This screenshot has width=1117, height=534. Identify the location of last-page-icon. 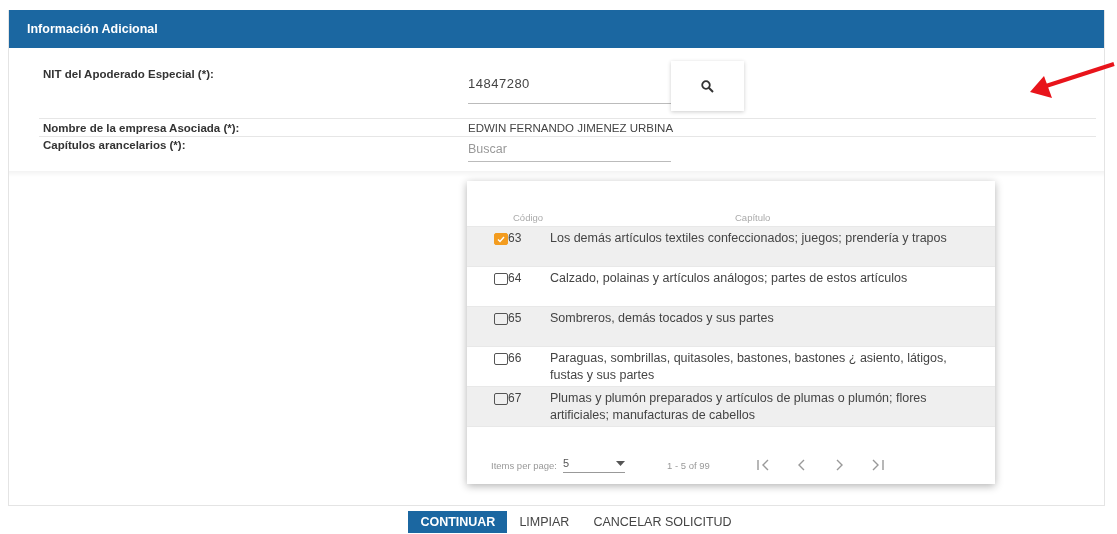
(878, 465).